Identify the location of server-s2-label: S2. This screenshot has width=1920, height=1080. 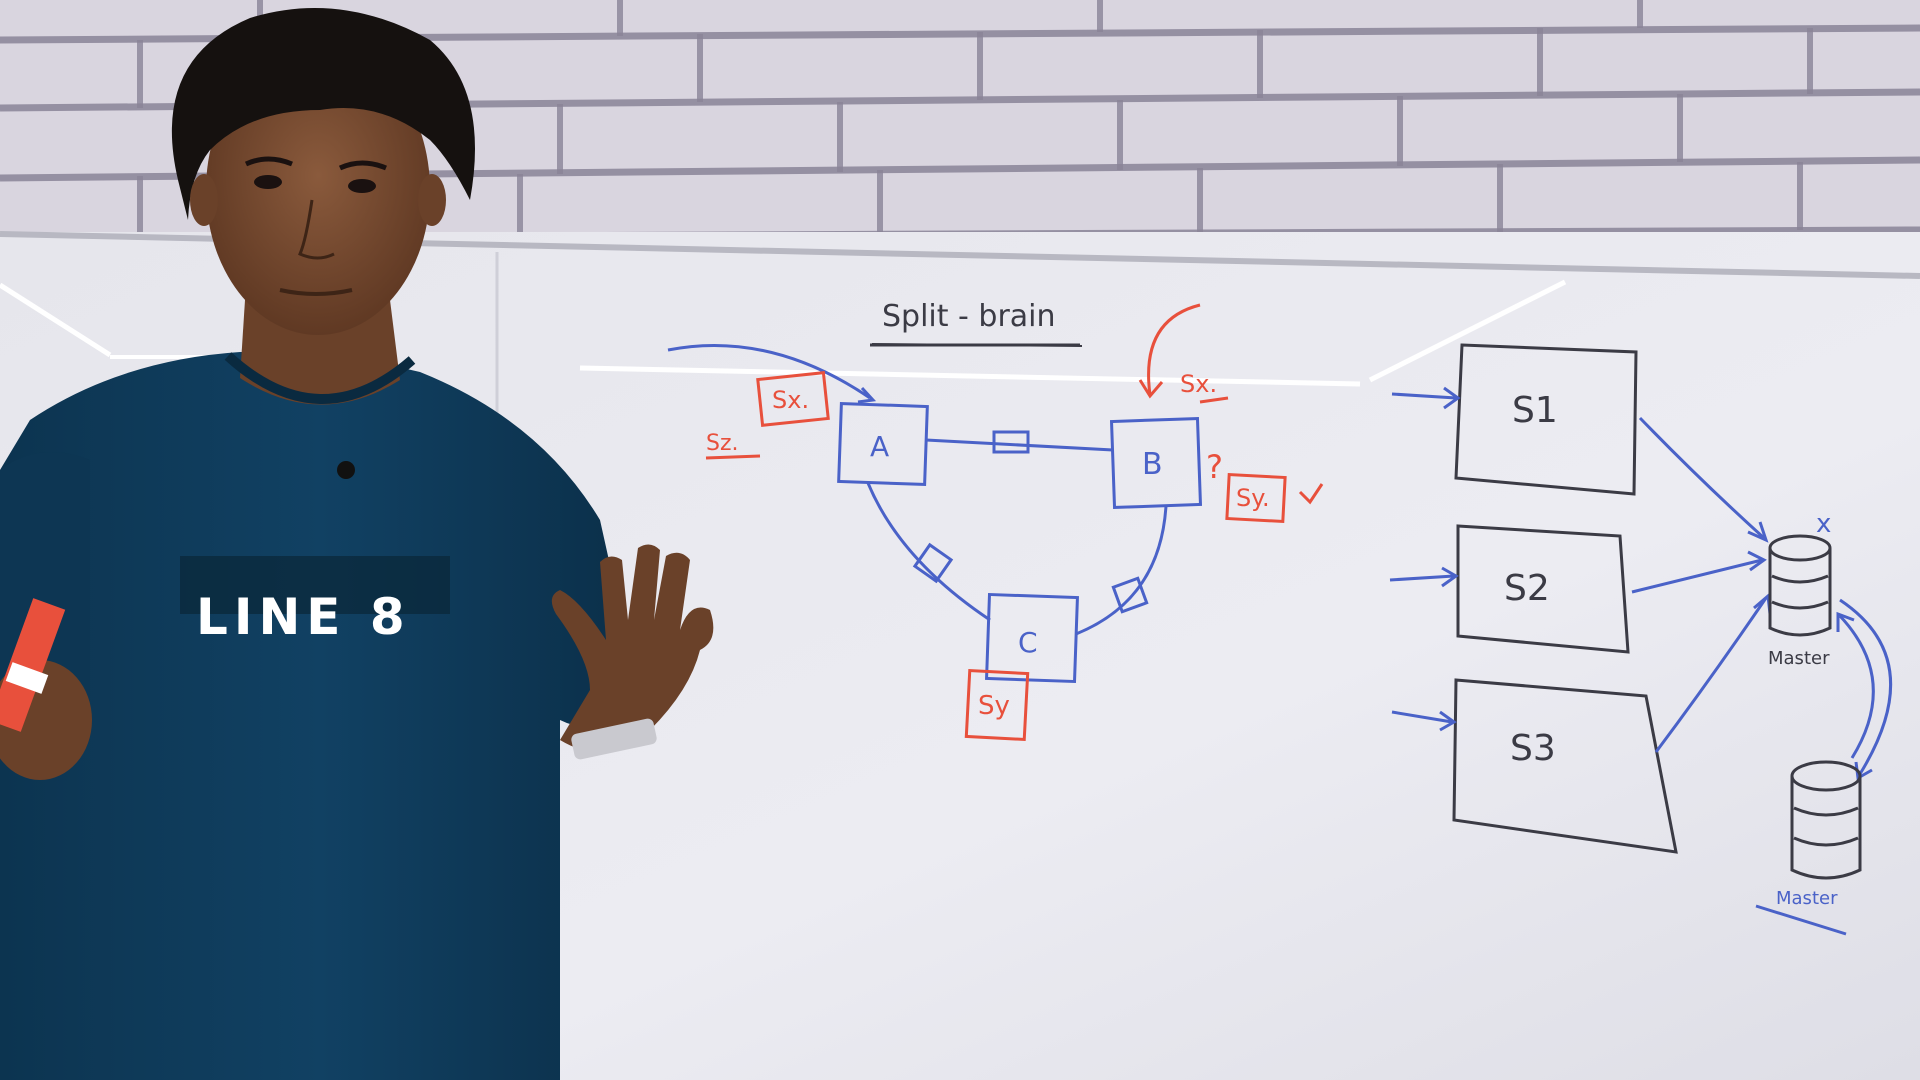
(1527, 588).